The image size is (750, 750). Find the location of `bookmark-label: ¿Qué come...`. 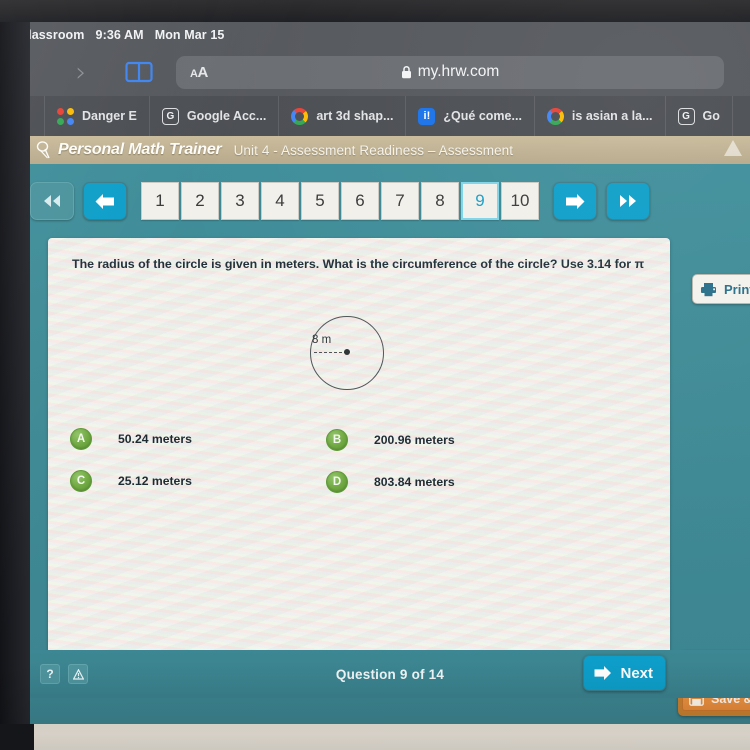

bookmark-label: ¿Qué come... is located at coordinates (482, 116).